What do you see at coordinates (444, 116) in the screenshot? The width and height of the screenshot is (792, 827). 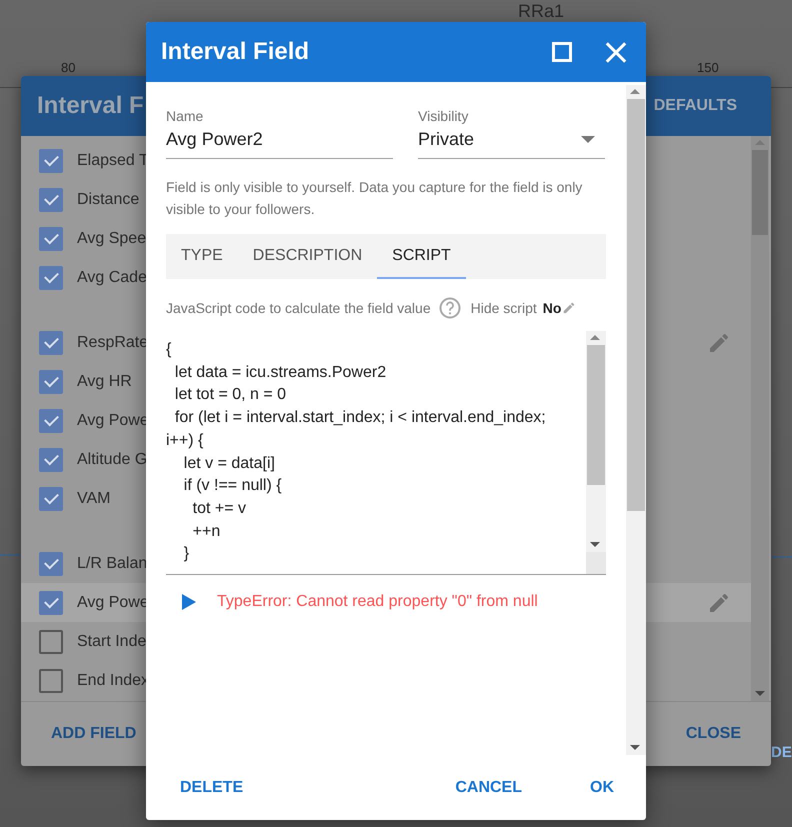 I see `field-label: Visibility` at bounding box center [444, 116].